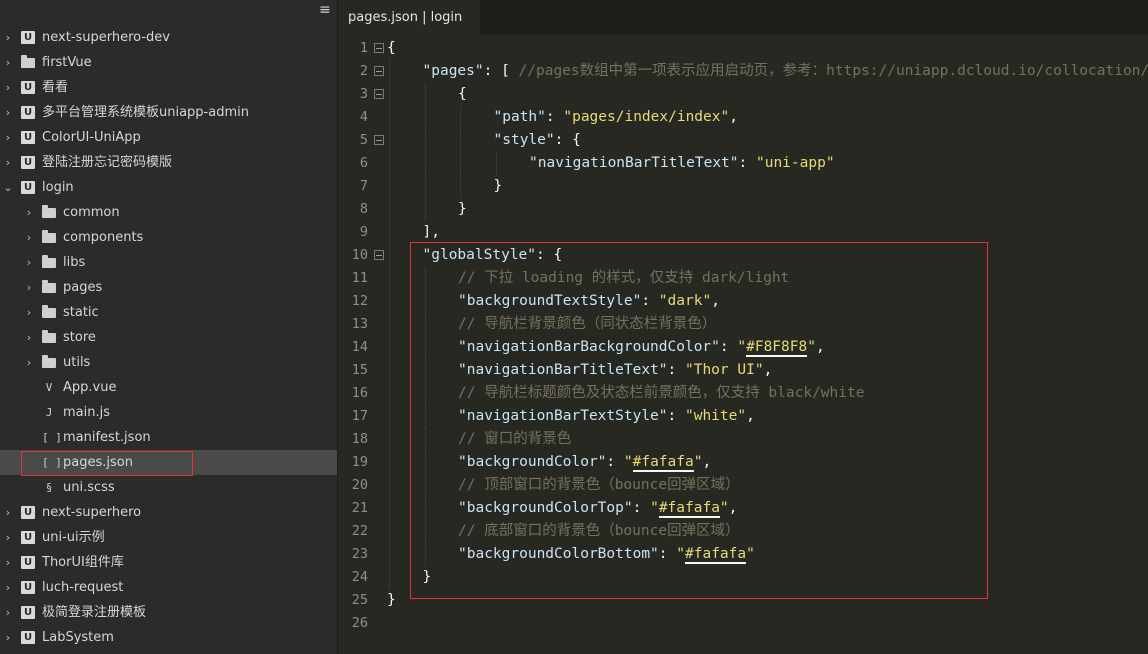  I want to click on code-line: 26, so click(743, 623).